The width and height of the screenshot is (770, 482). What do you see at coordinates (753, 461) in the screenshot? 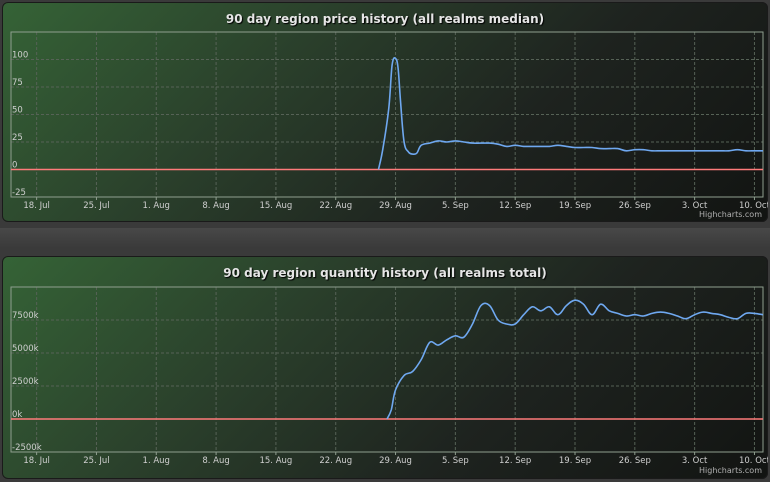
I see `qty-x-tick-label: 10. Oct` at bounding box center [753, 461].